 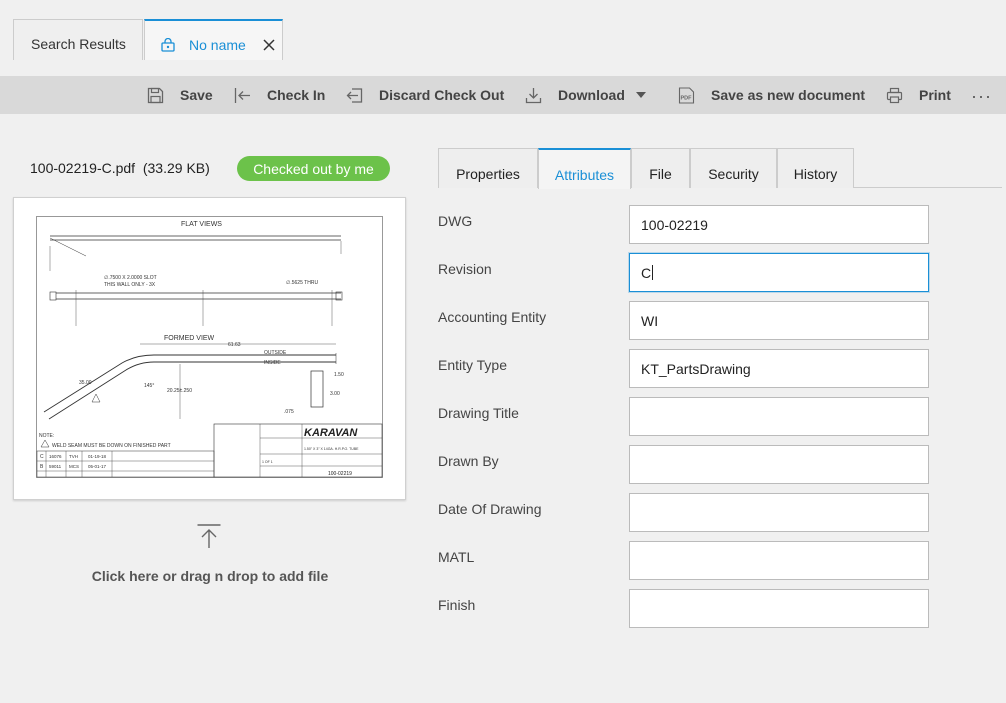 What do you see at coordinates (653, 272) in the screenshot?
I see `text-cursor` at bounding box center [653, 272].